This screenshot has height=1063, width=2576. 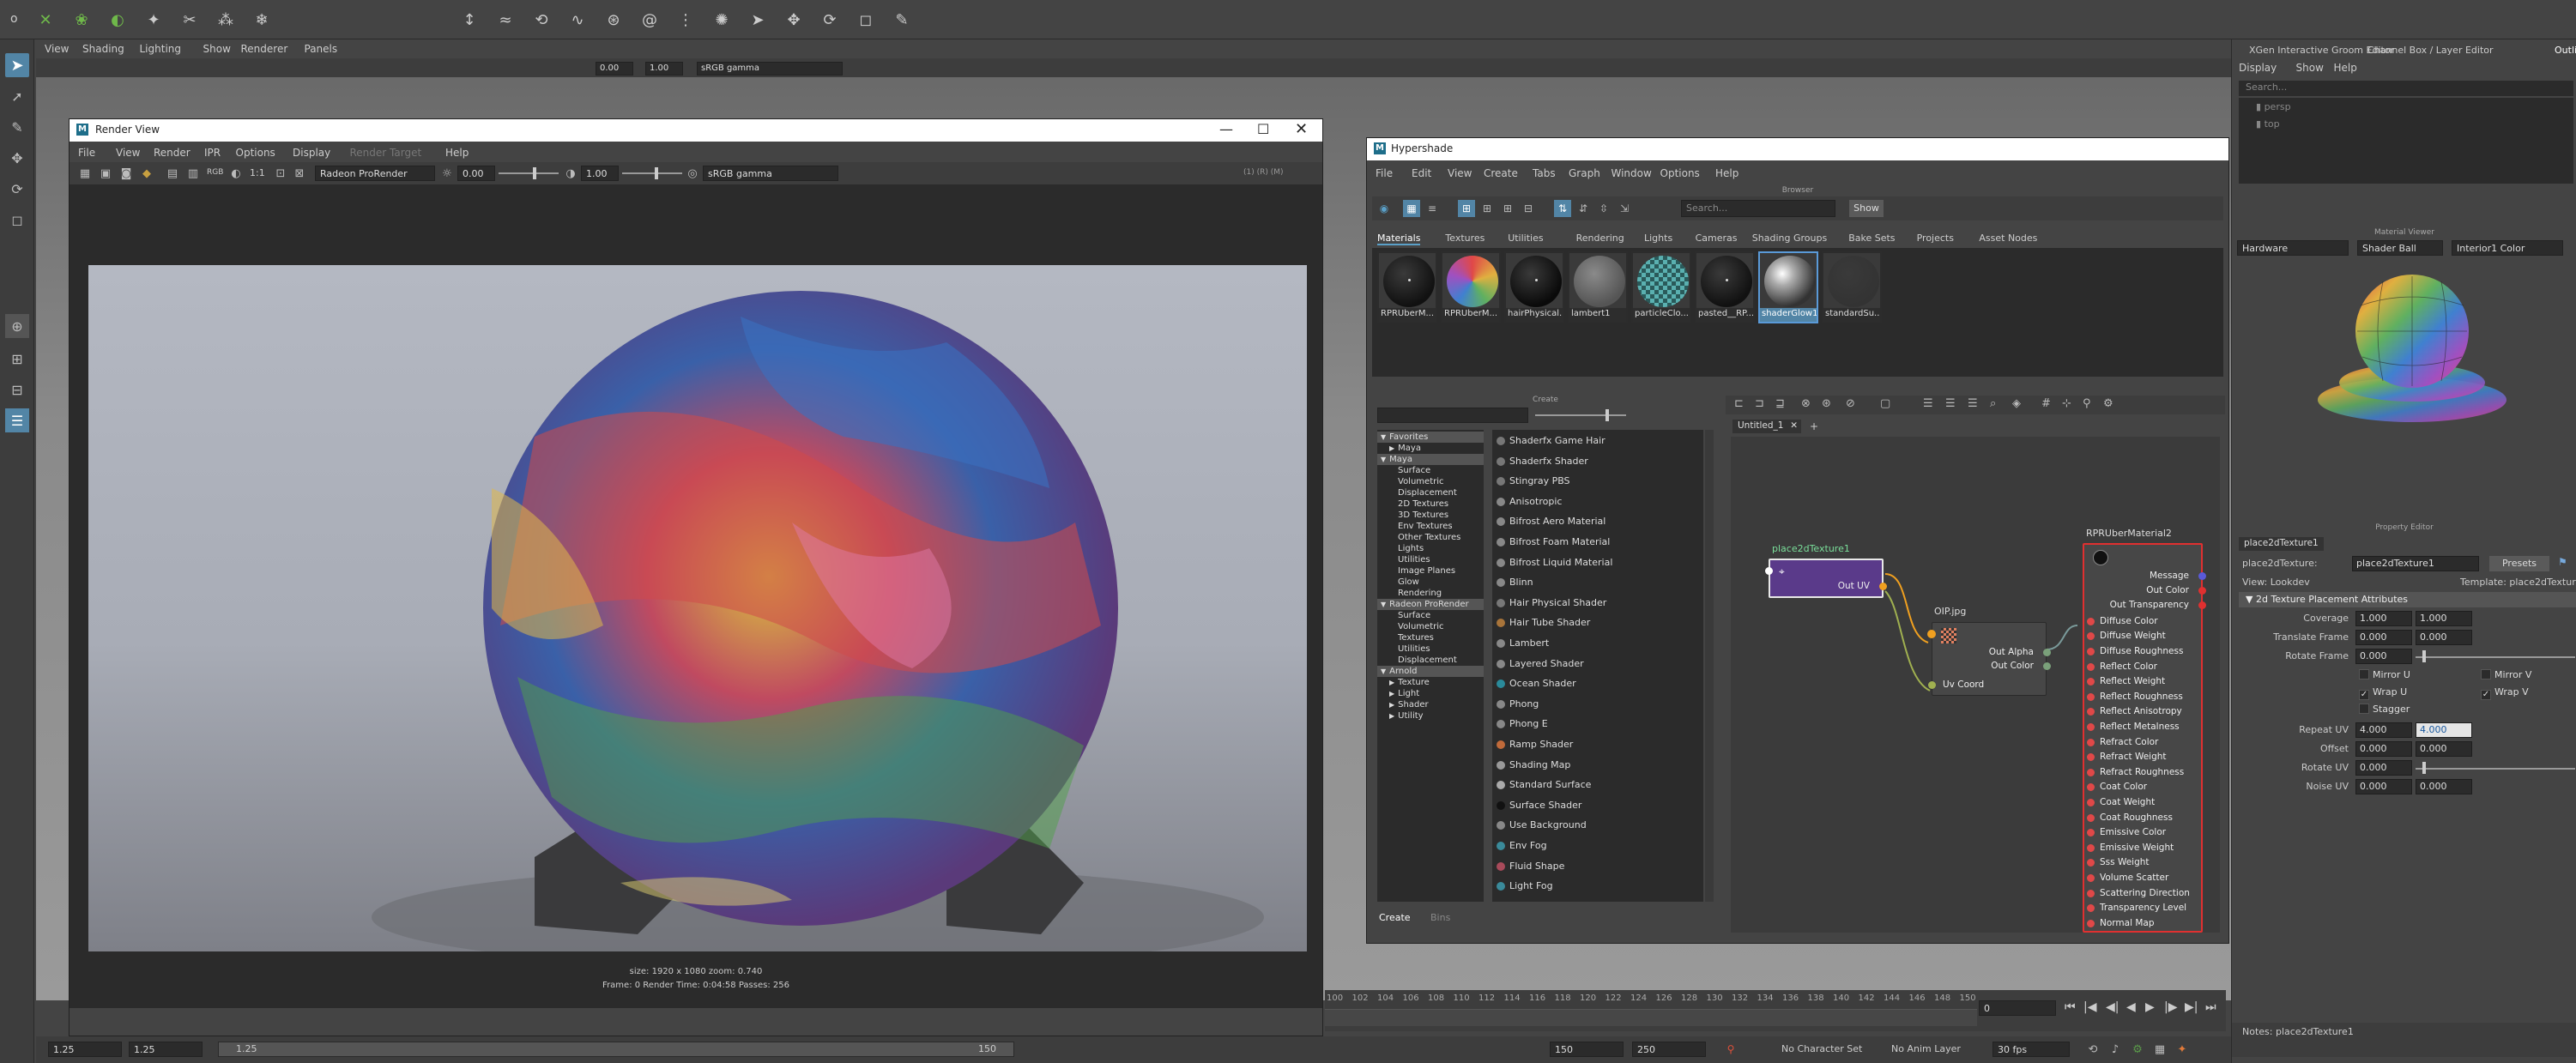 What do you see at coordinates (1767, 426) in the screenshot?
I see `graph-tab: Untitled_1 ✕` at bounding box center [1767, 426].